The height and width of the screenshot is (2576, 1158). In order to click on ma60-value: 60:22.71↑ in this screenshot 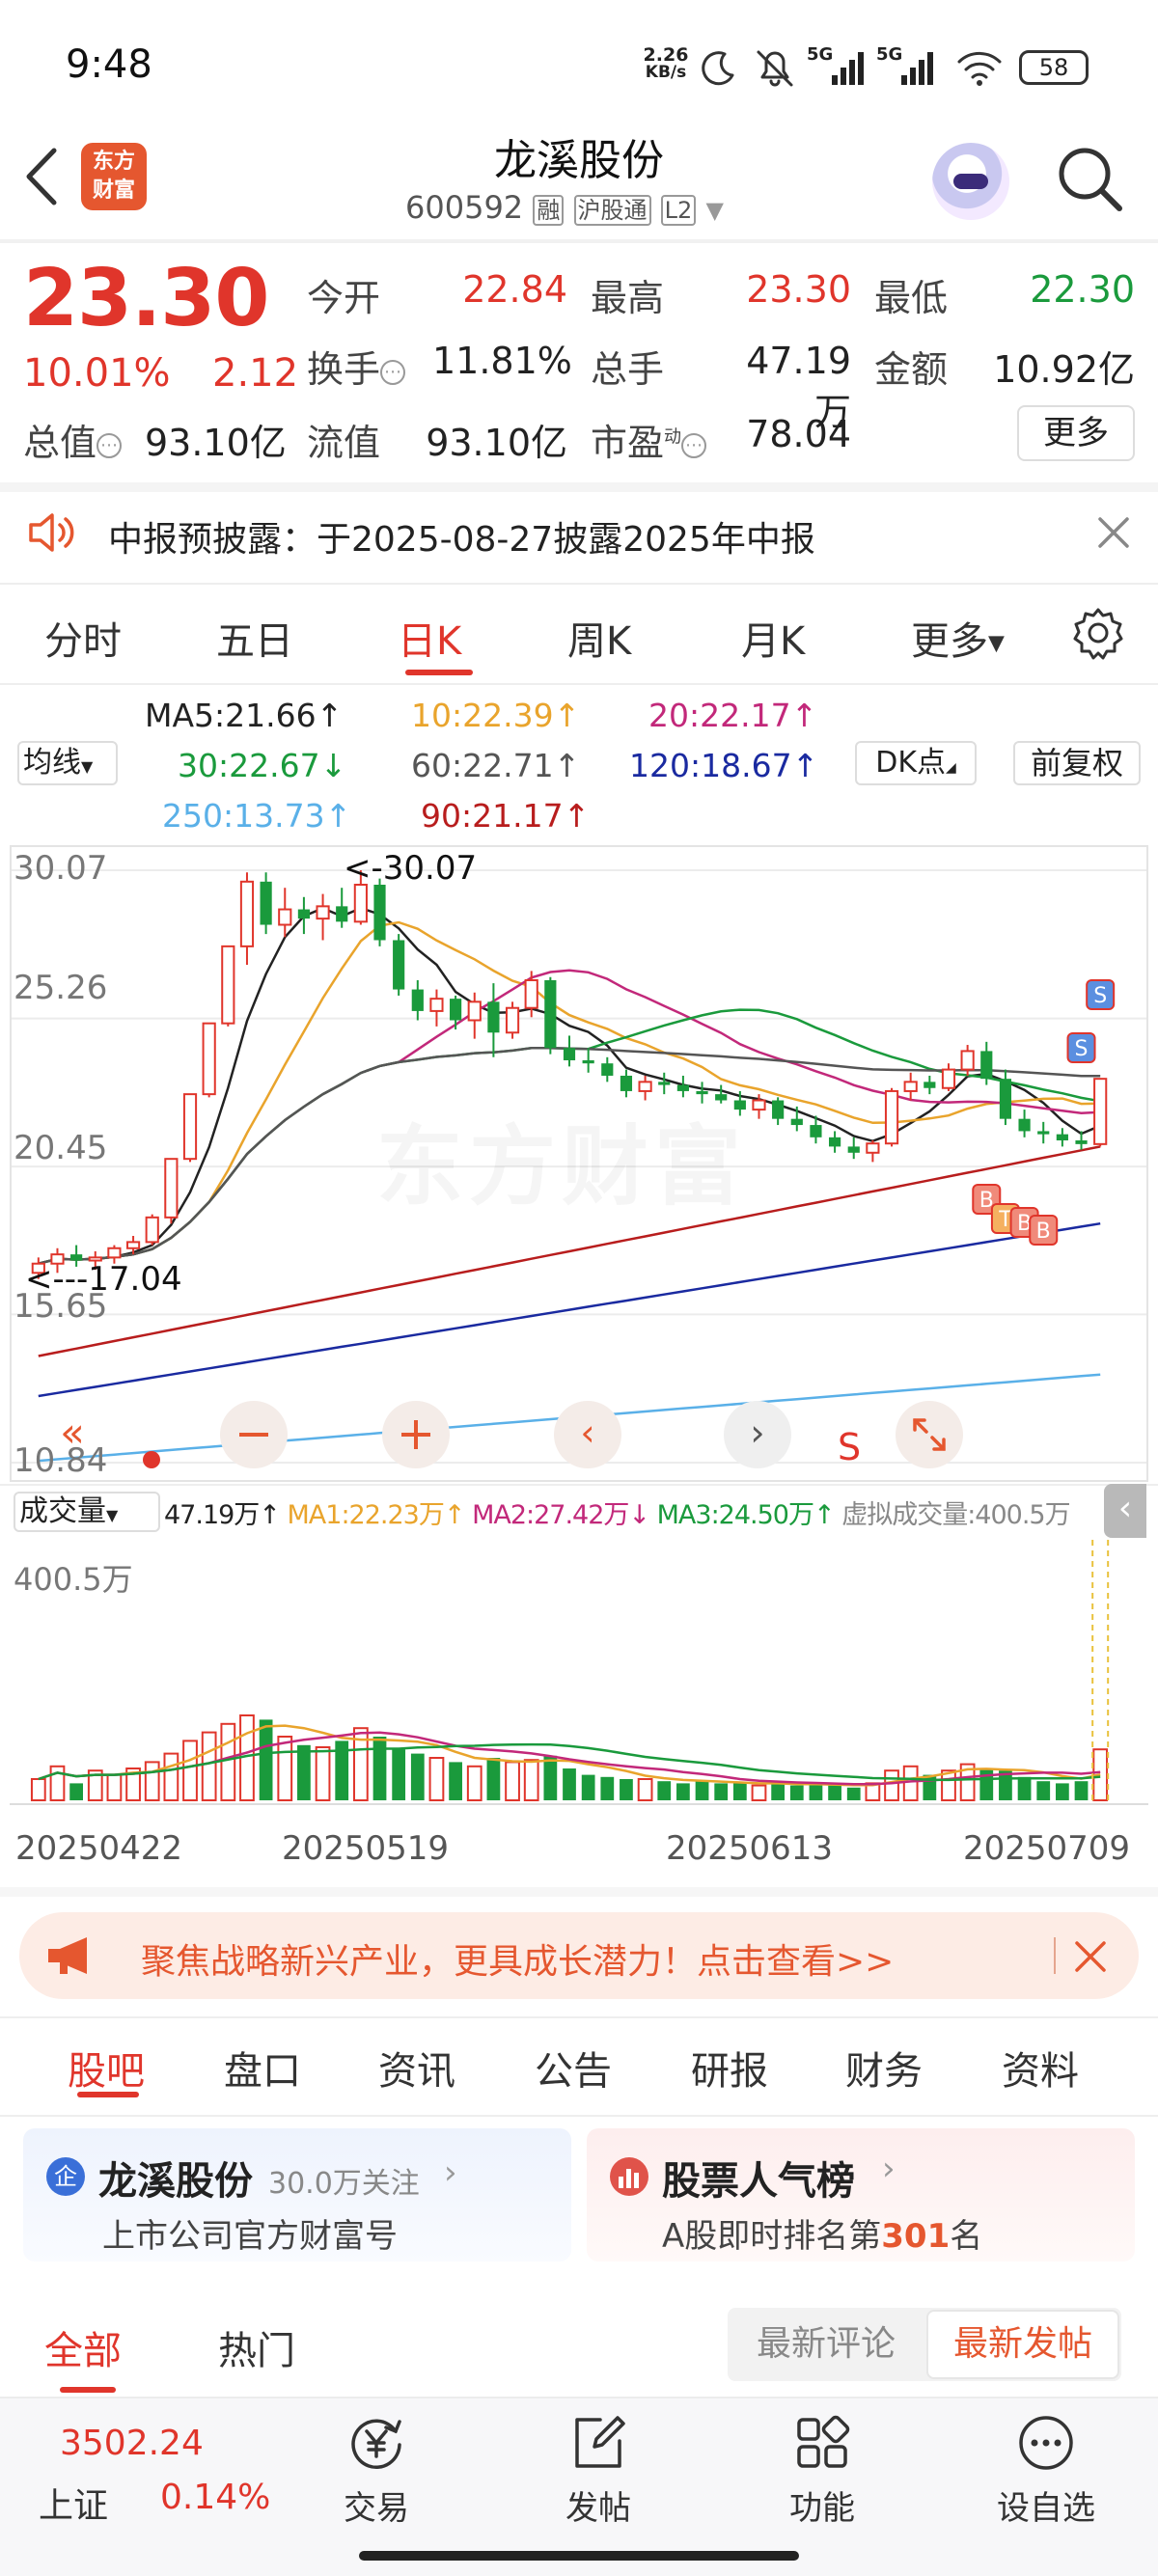, I will do `click(496, 766)`.